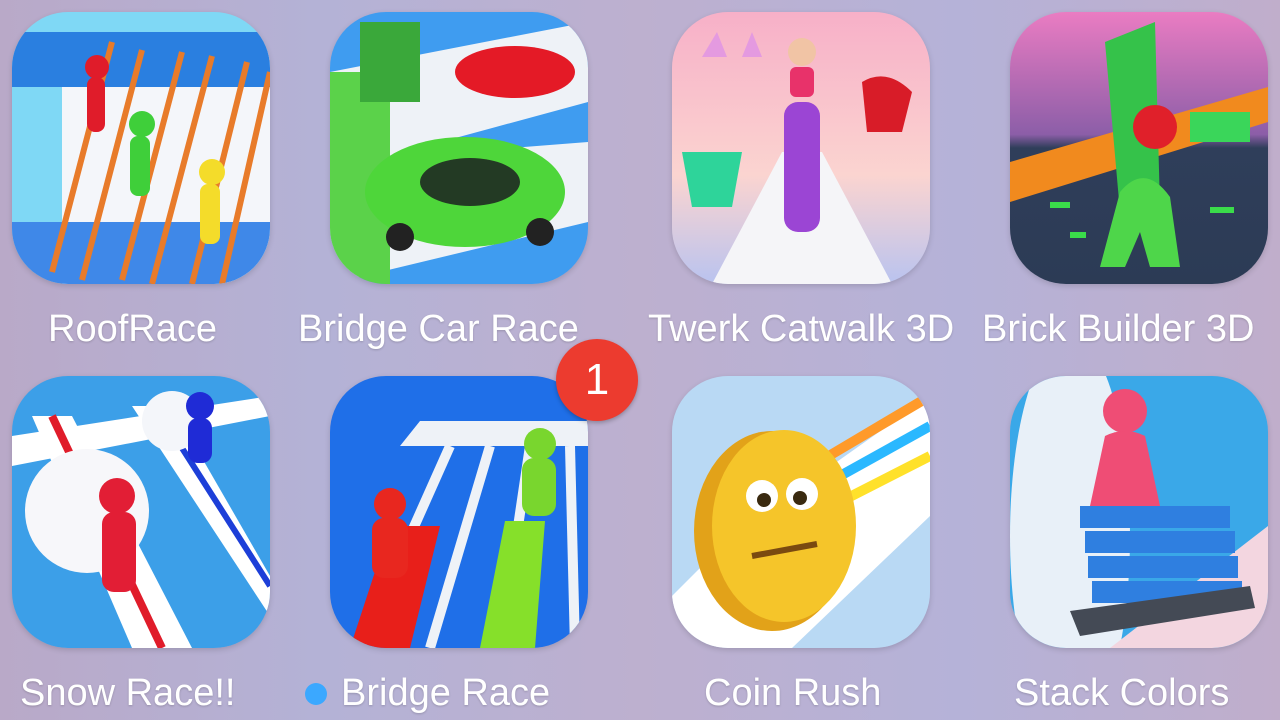 This screenshot has height=720, width=1280. I want to click on app-name-label: RoofRace, so click(132, 329).